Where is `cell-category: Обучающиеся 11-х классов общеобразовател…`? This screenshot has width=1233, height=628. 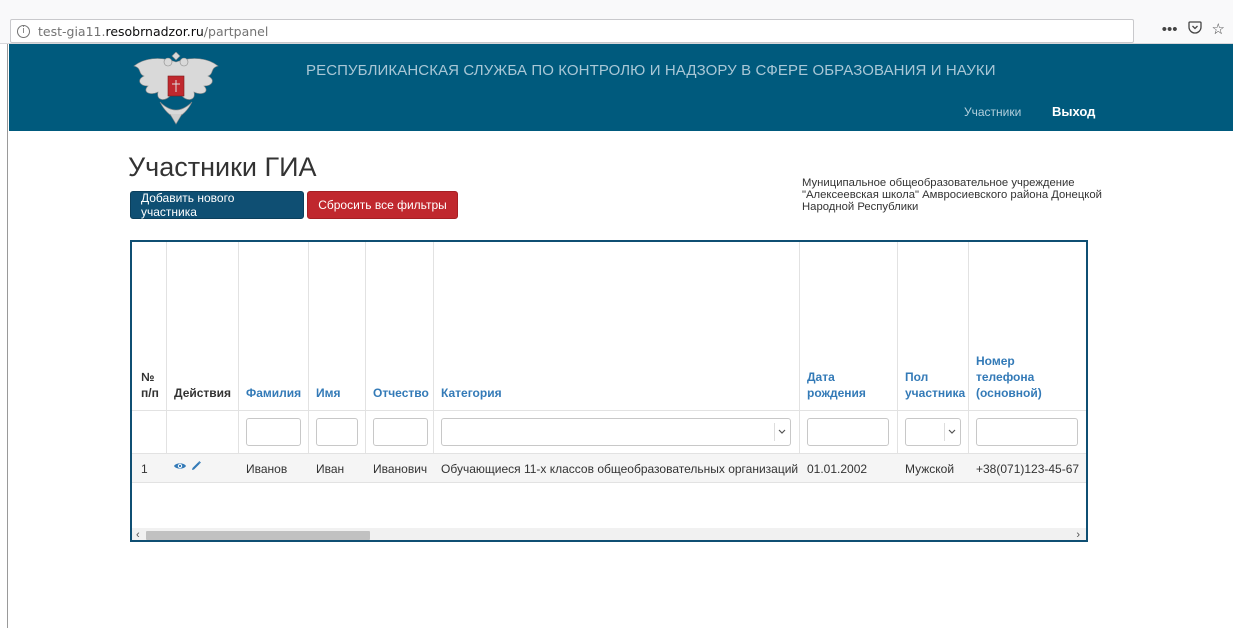
cell-category: Обучающиеся 11-х классов общеобразовател… is located at coordinates (620, 469).